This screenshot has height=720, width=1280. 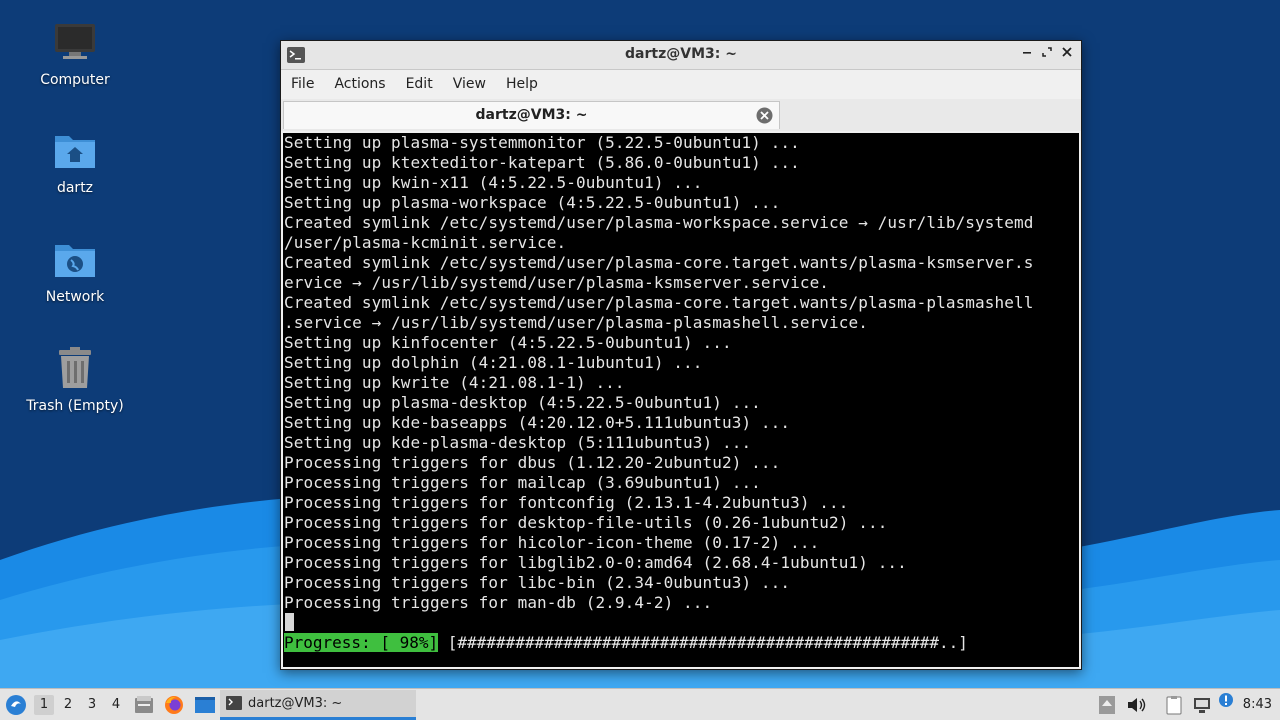 I want to click on menu-edit: Edit, so click(x=419, y=84).